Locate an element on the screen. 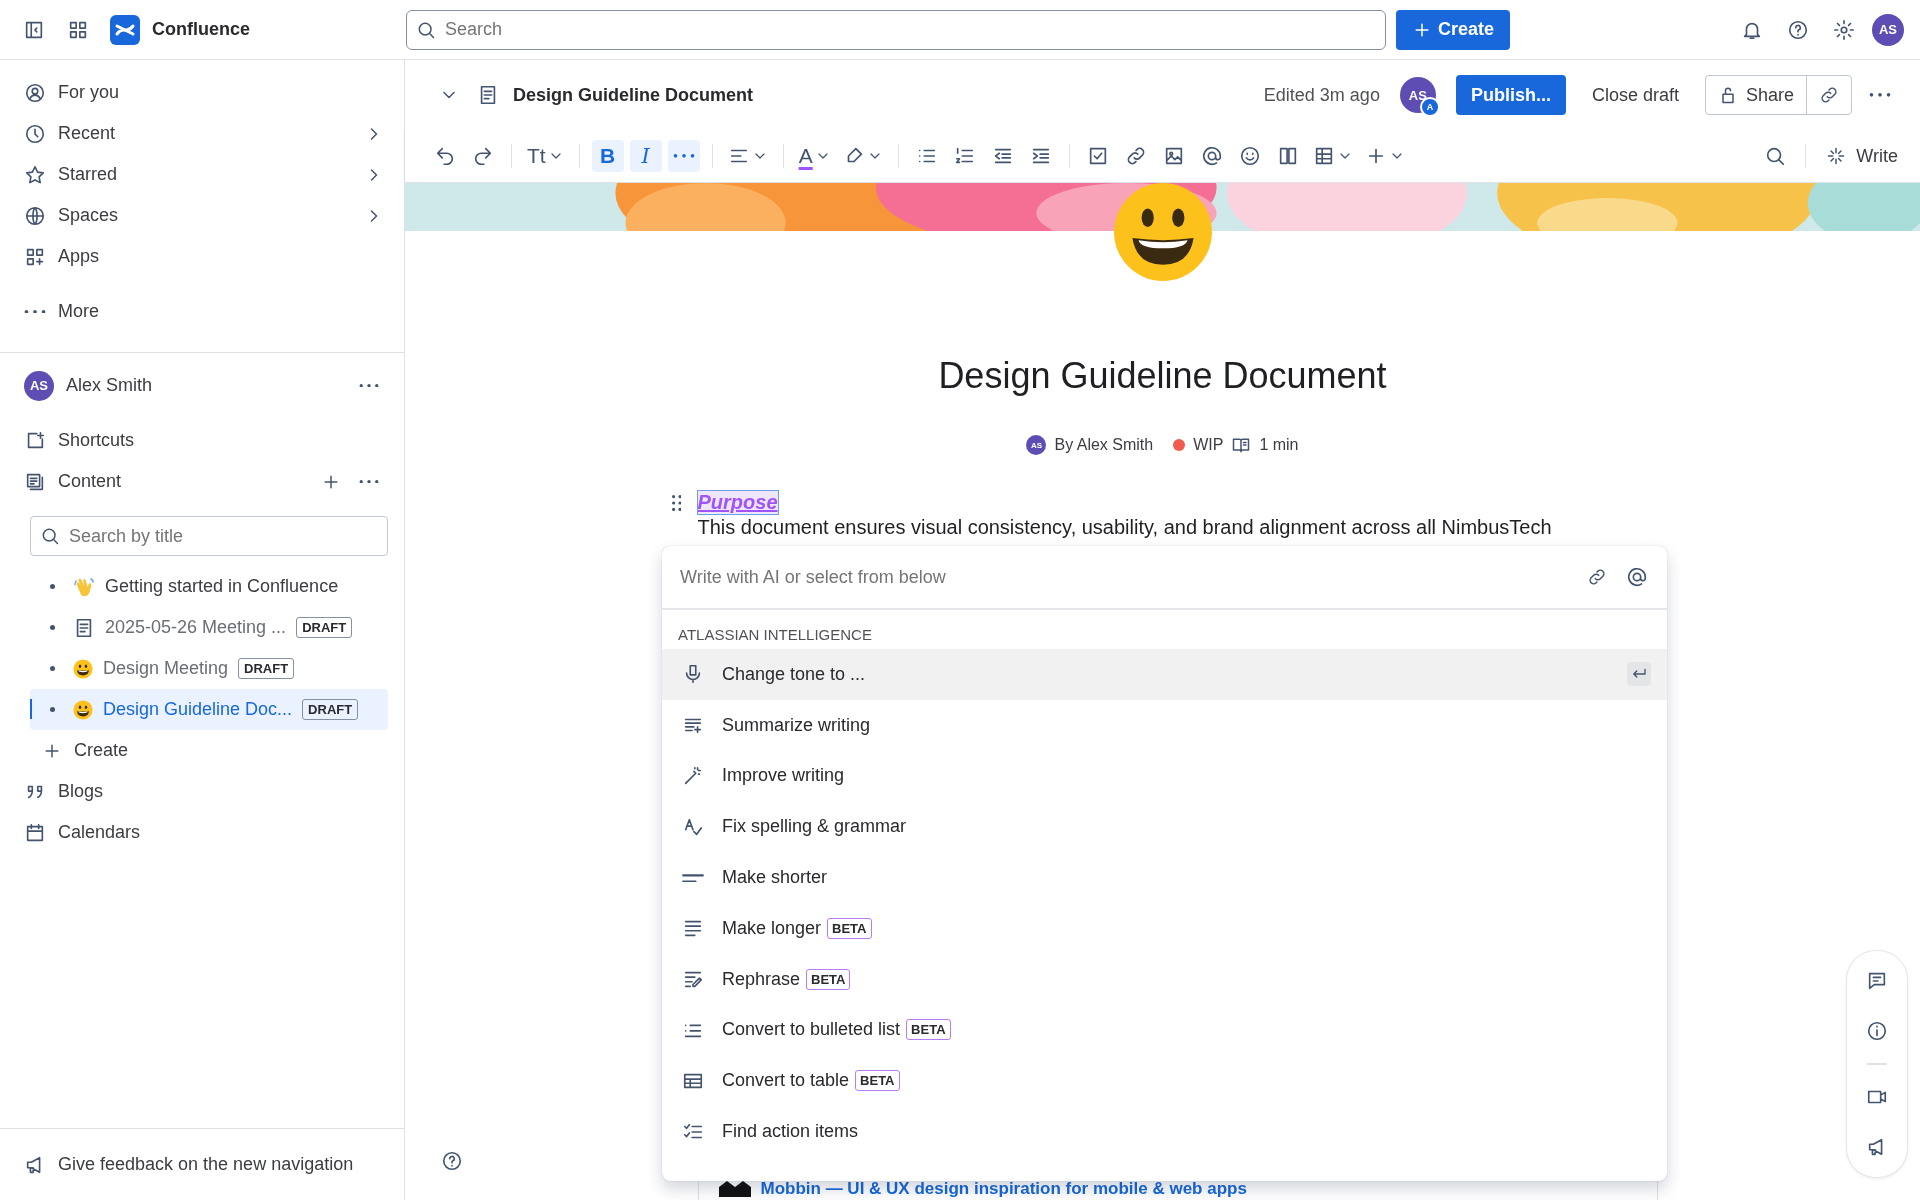 The width and height of the screenshot is (1920, 1200). menu-item: Convert to table BETA is located at coordinates (1164, 1081).